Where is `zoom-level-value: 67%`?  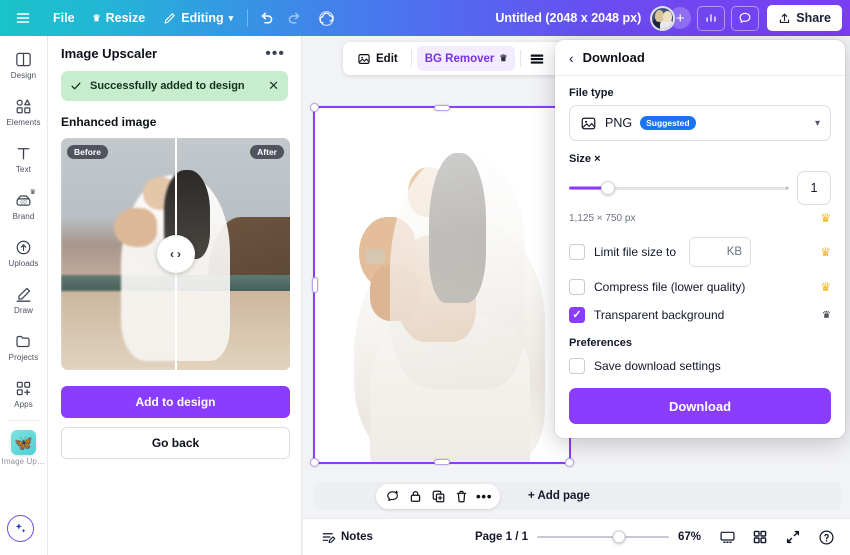
zoom-level-value: 67% is located at coordinates (692, 537).